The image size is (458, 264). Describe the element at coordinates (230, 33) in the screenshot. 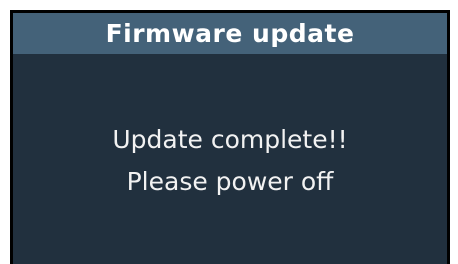

I see `dialog-title: Firmware update` at that location.